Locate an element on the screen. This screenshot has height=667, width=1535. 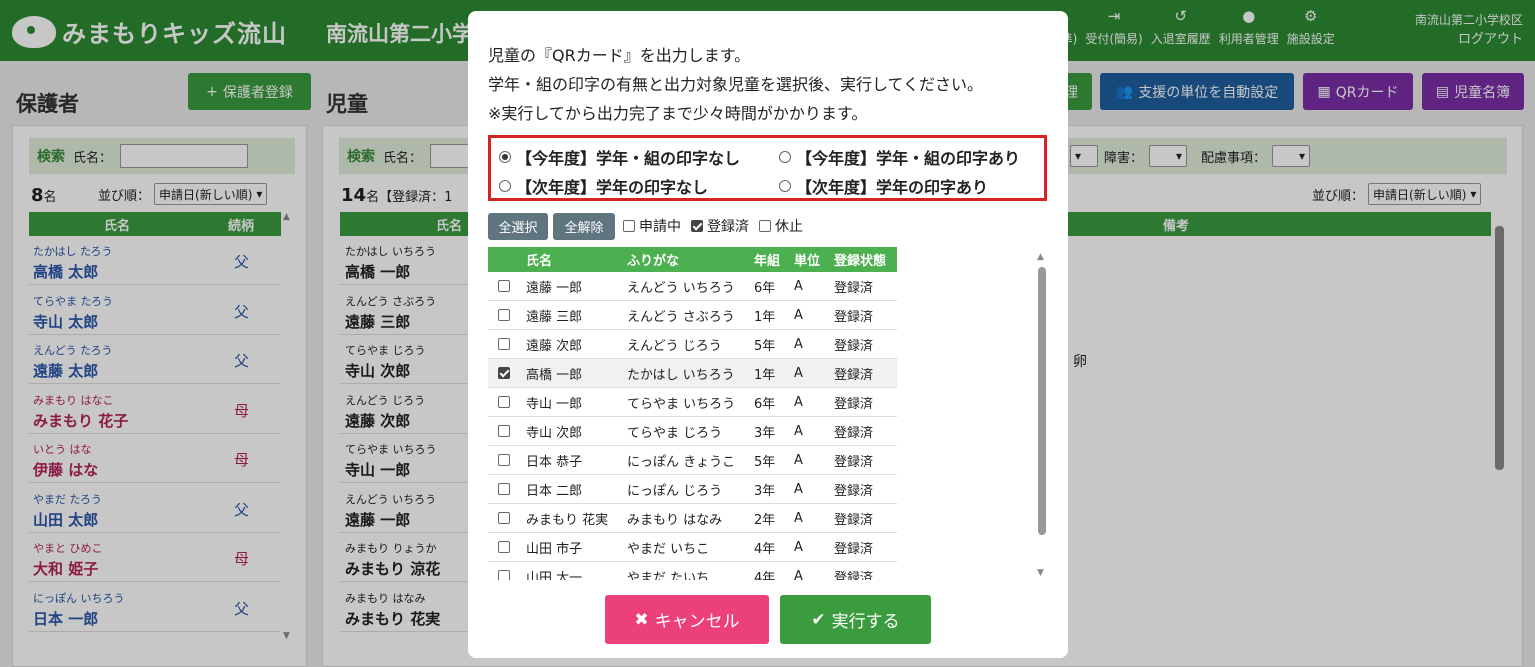
option-this-year-with-class: 【今年度】学年・組の印字あり is located at coordinates (899, 157).